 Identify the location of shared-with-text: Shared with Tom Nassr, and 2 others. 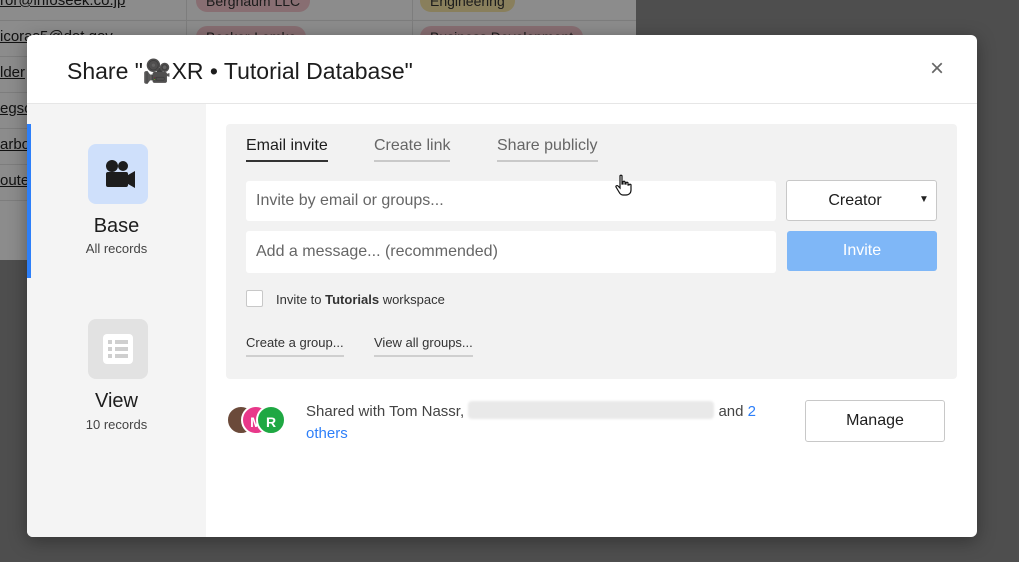
(551, 423).